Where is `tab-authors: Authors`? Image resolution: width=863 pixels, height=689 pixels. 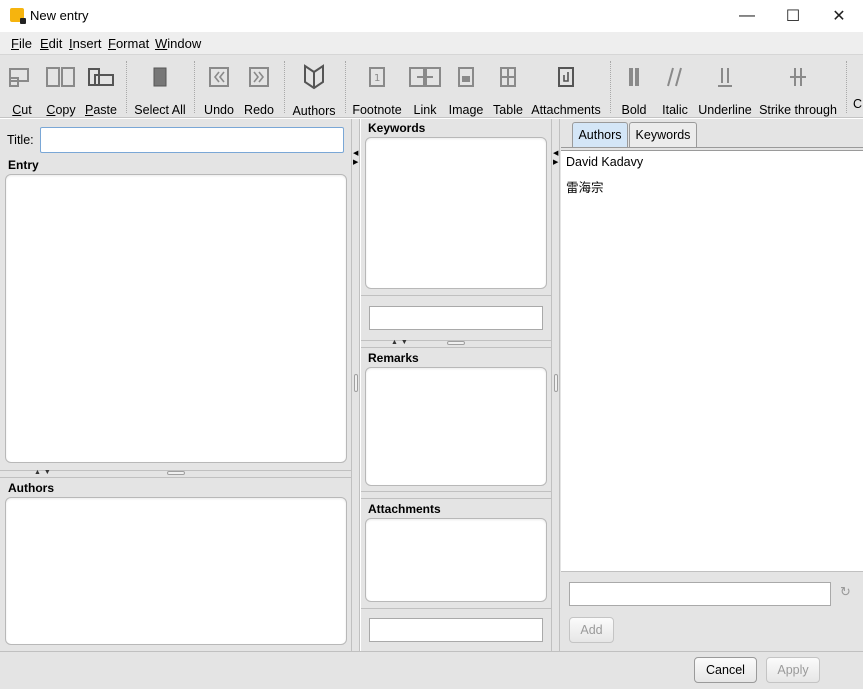 tab-authors: Authors is located at coordinates (600, 134).